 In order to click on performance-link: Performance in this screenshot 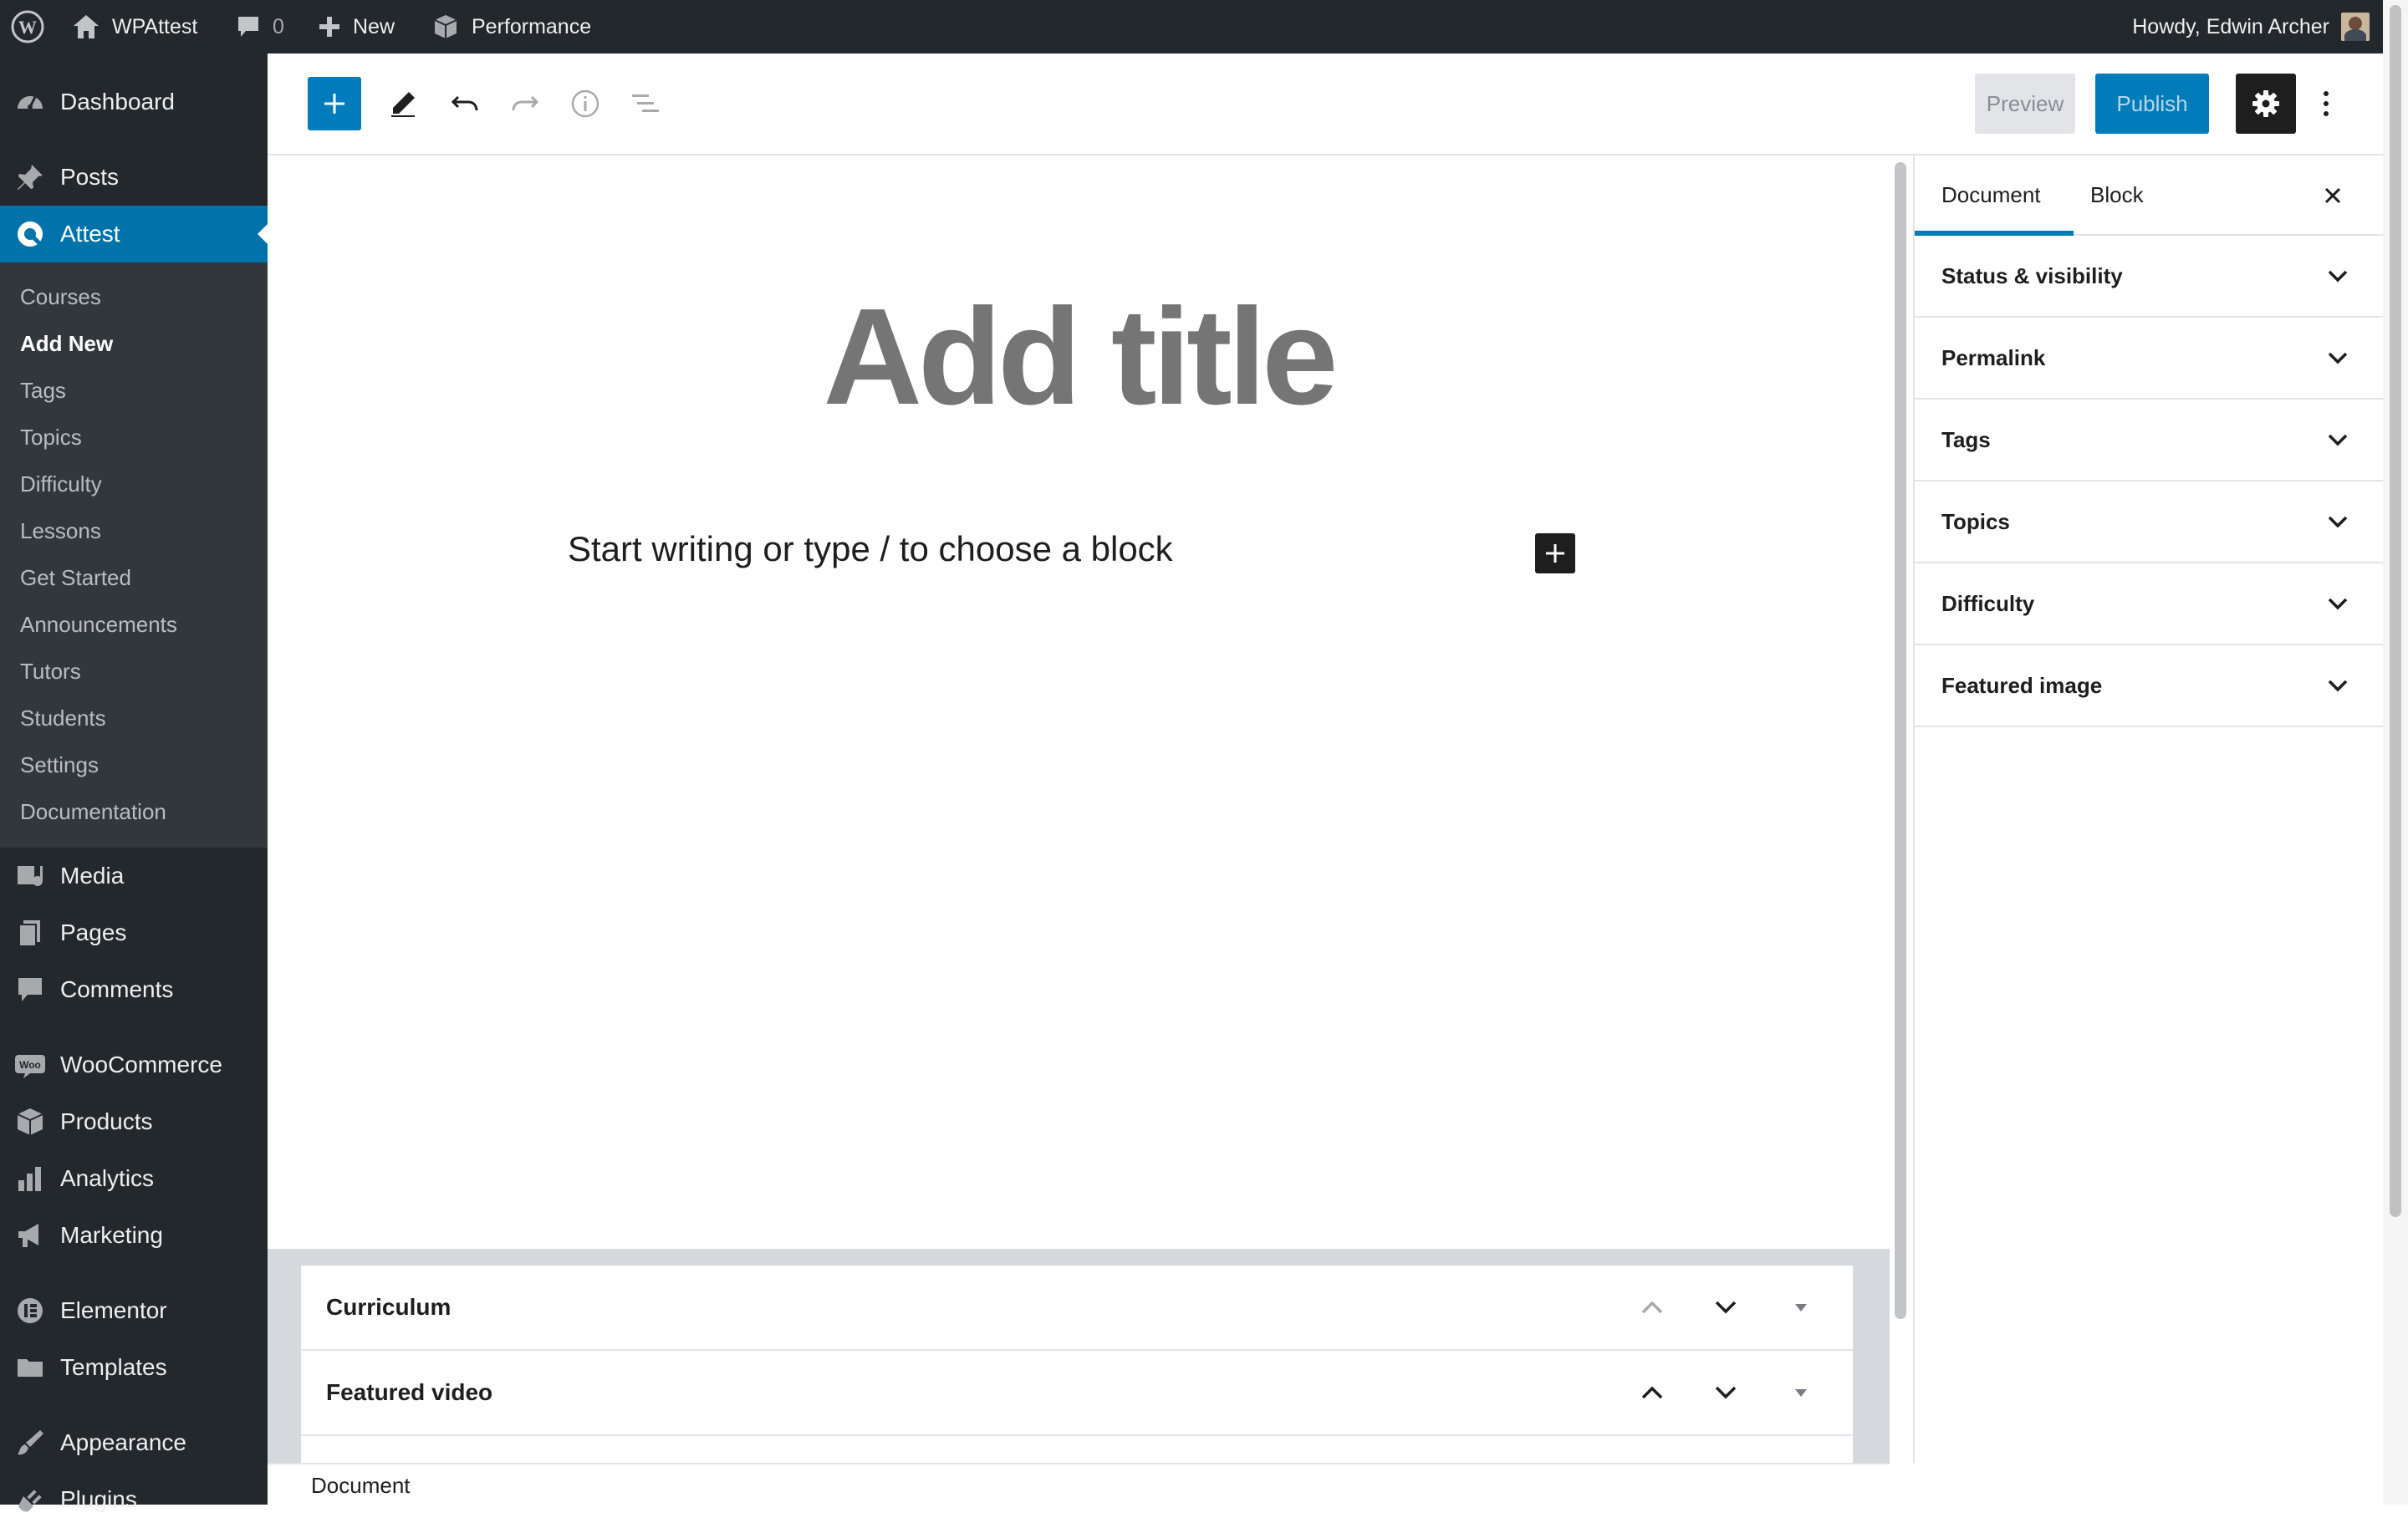, I will do `click(511, 27)`.